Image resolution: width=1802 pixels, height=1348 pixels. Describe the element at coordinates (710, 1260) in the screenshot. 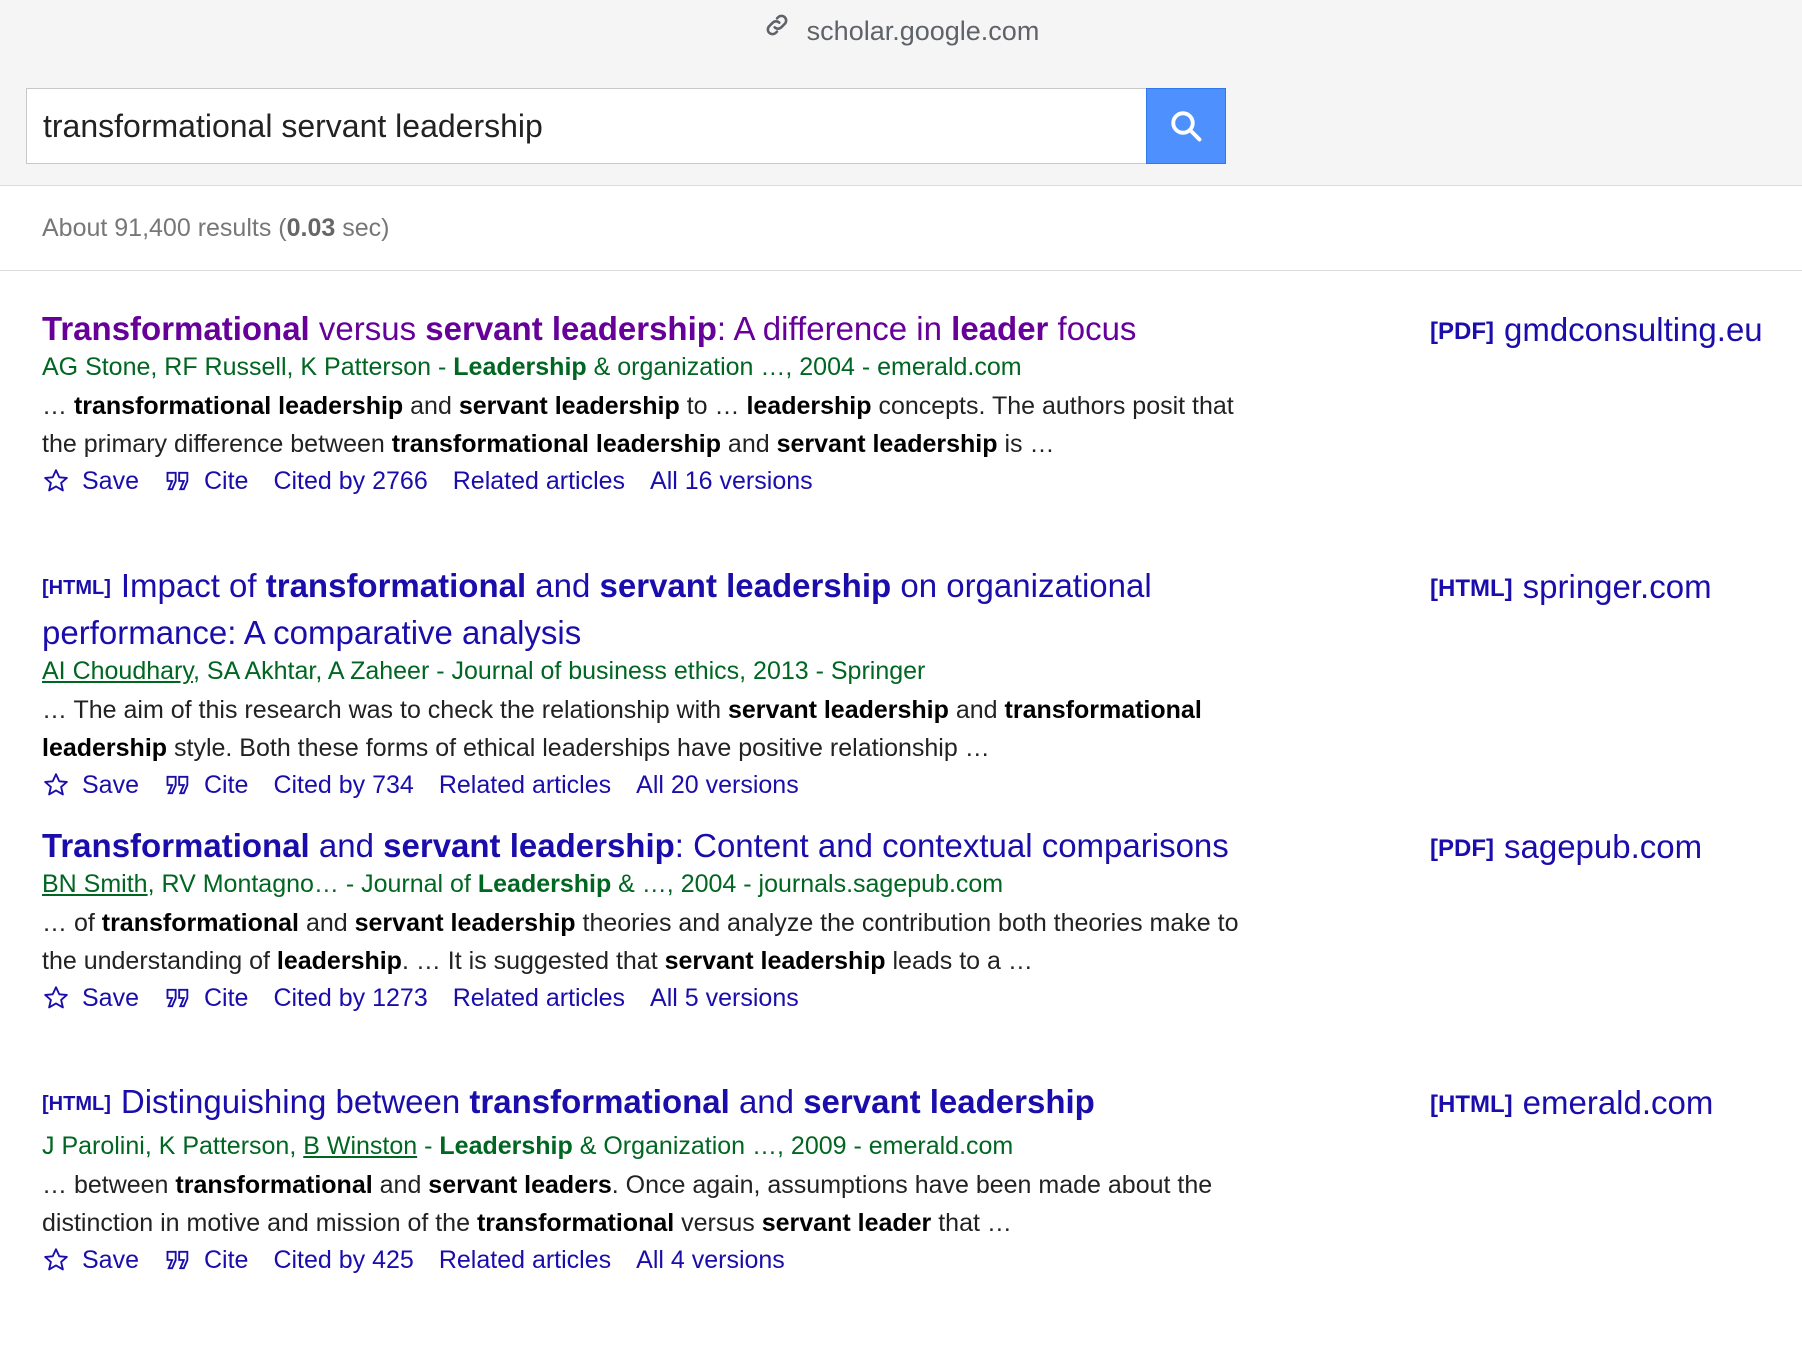

I see `versions-link: All 4 versions` at that location.